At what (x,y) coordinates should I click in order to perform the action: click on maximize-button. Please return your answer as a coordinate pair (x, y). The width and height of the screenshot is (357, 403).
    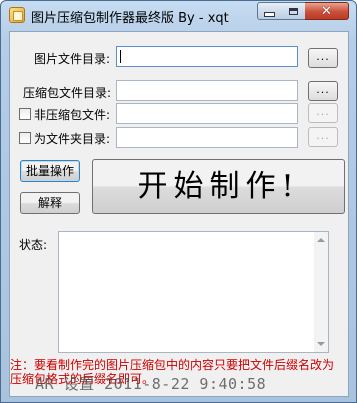
    Looking at the image, I should click on (293, 11).